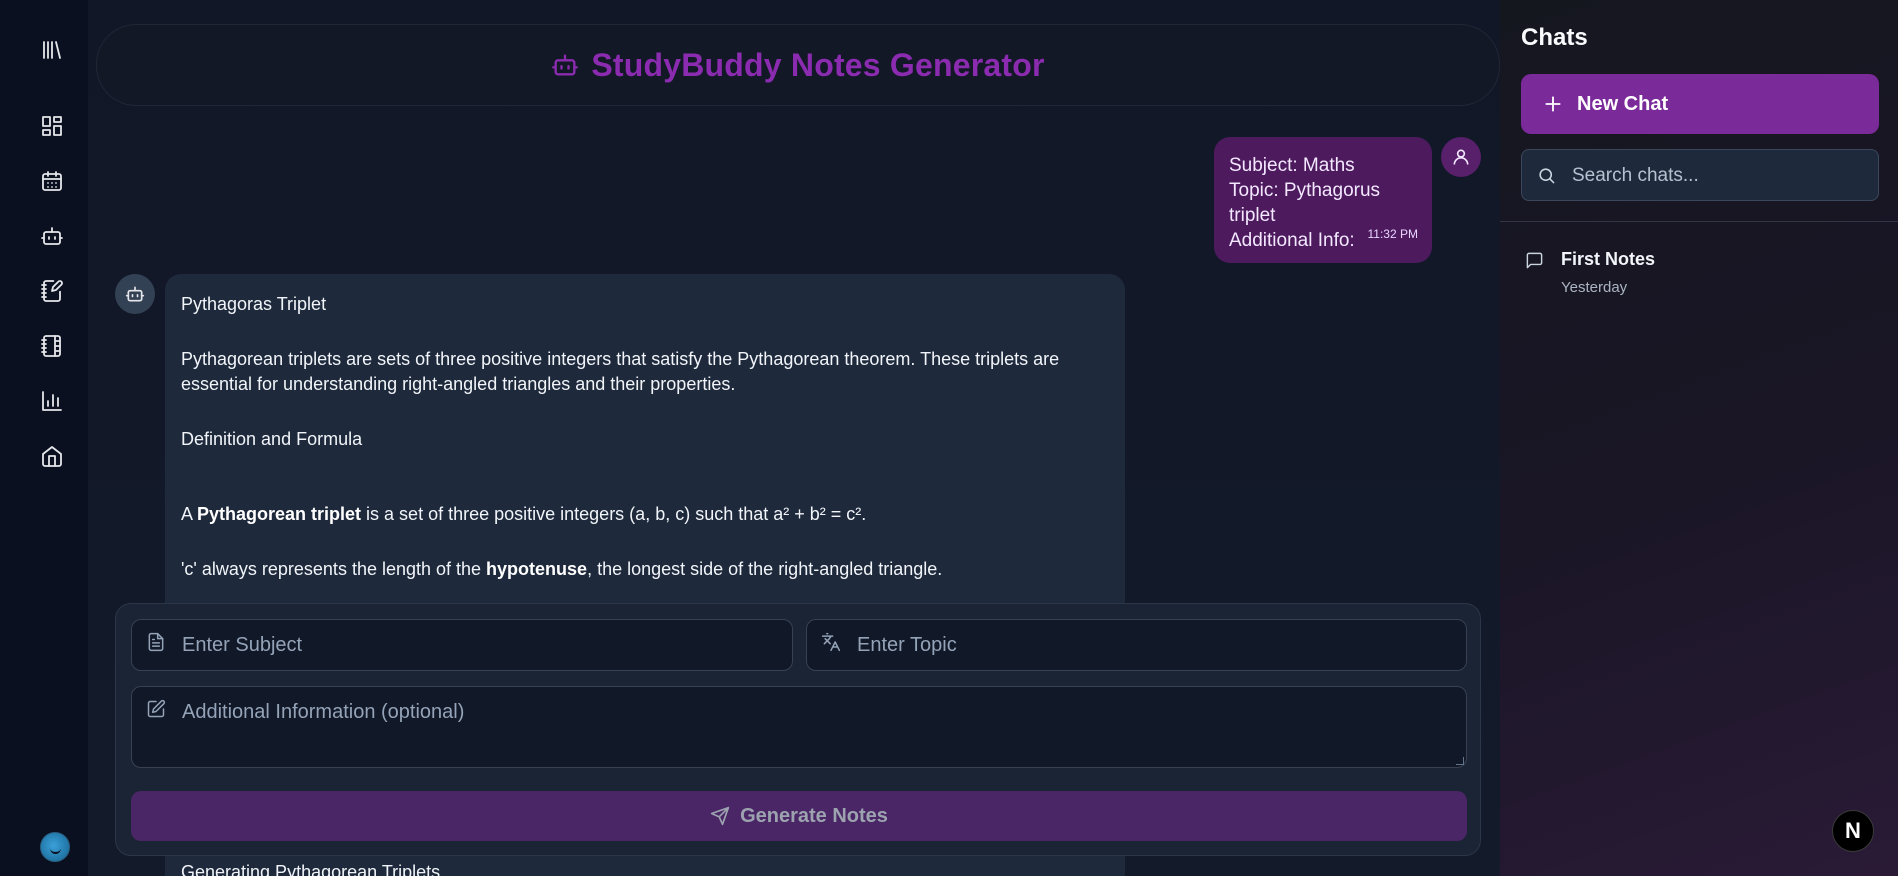 The height and width of the screenshot is (876, 1898). I want to click on new-chat-button: New Chat, so click(1700, 104).